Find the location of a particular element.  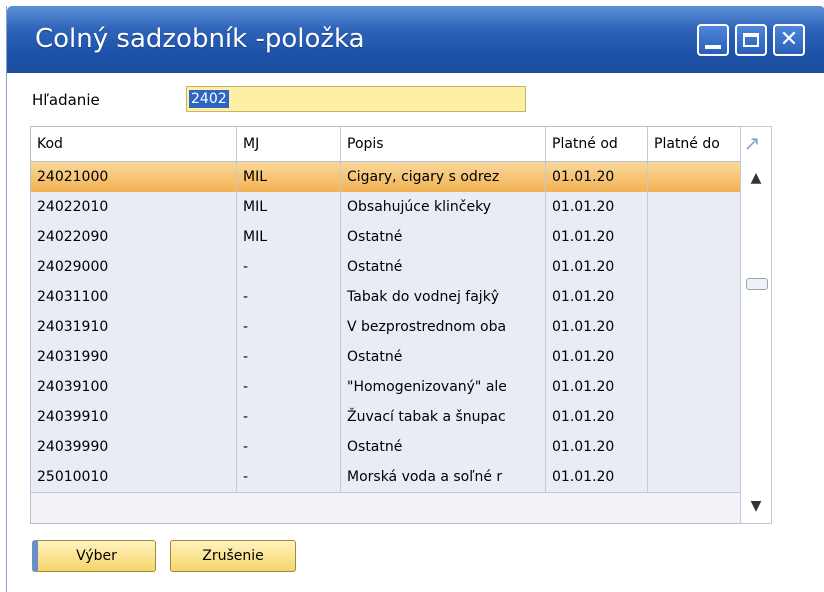

table-row: 25010010- Morská voda a soľné r 01.01.20 is located at coordinates (401, 477).